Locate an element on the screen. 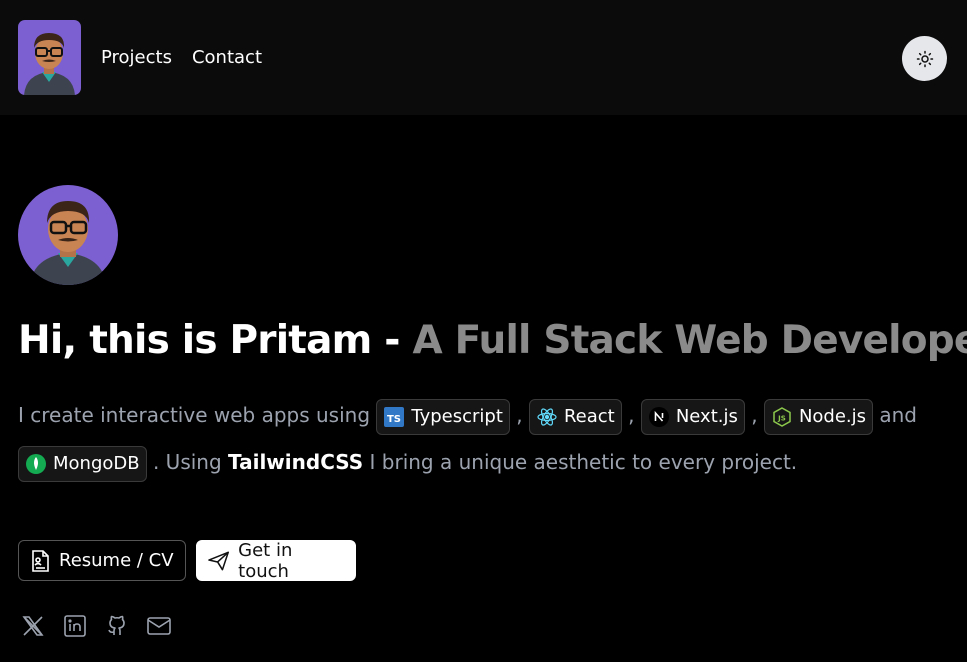 The width and height of the screenshot is (967, 662). mail-icon is located at coordinates (159, 626).